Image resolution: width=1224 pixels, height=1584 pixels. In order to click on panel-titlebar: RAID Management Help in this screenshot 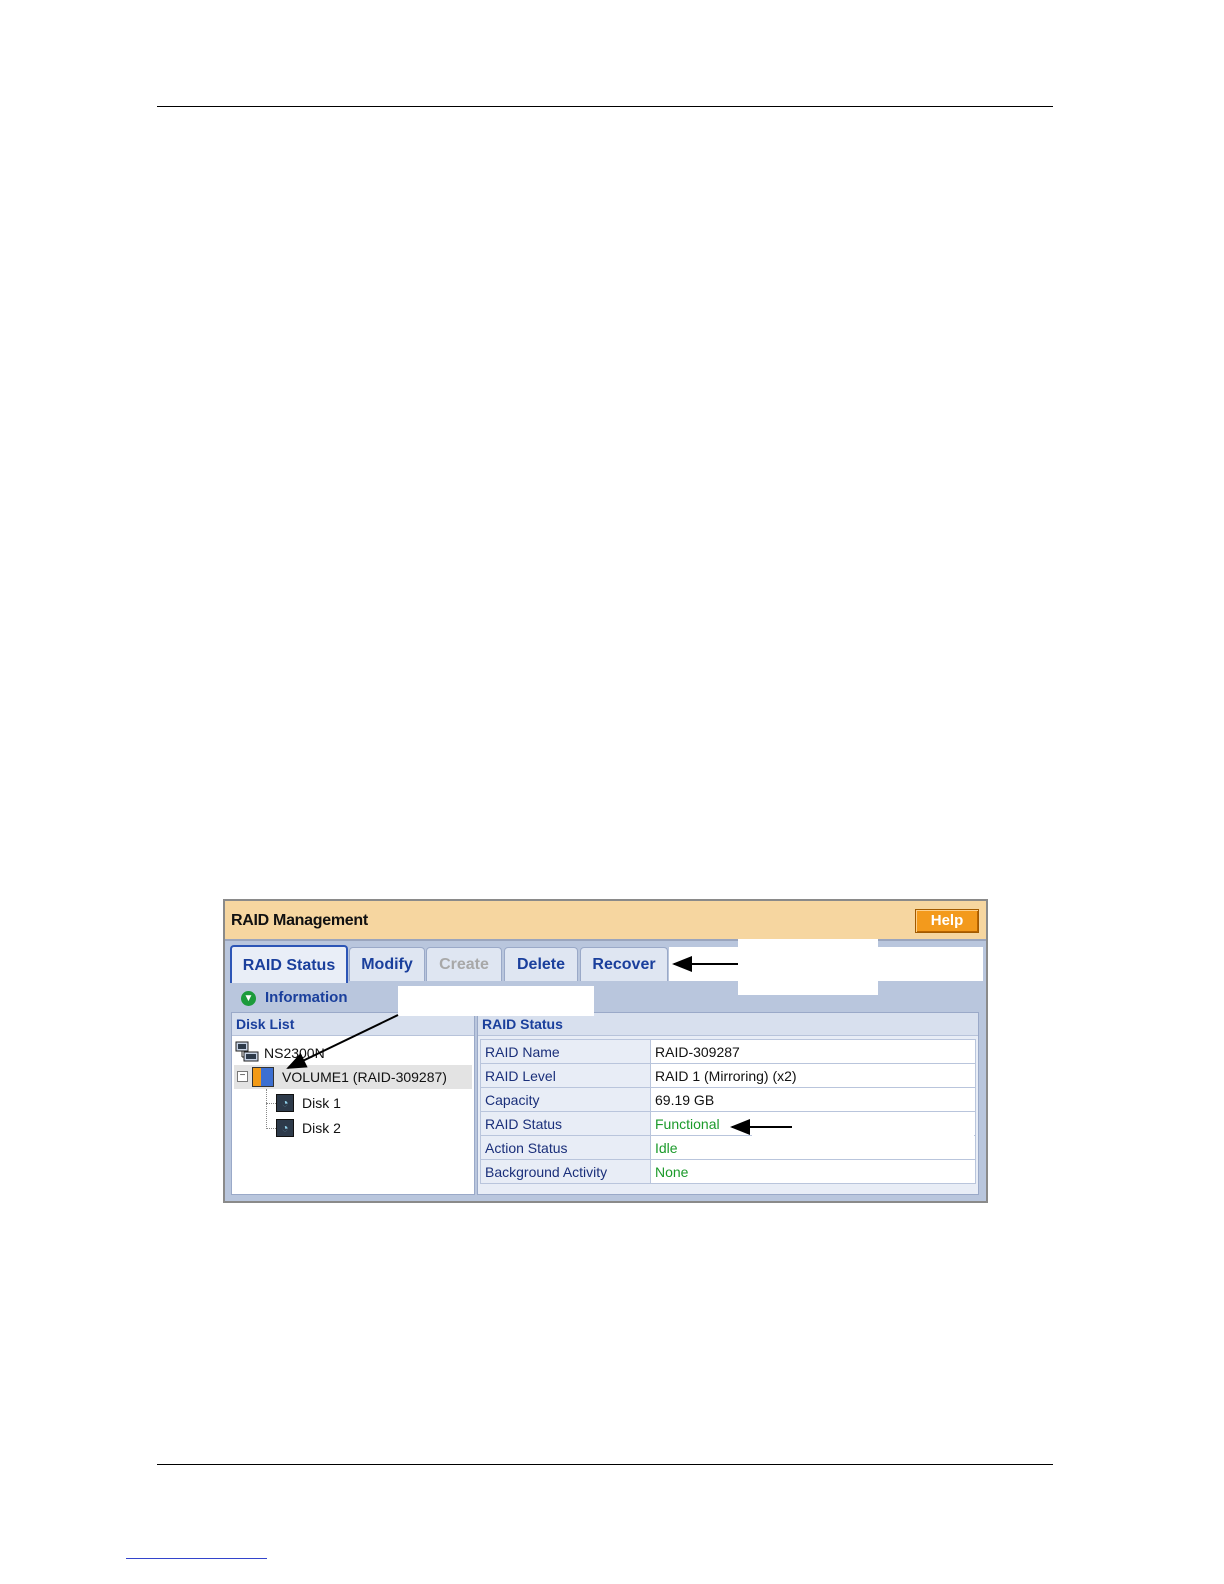, I will do `click(605, 921)`.